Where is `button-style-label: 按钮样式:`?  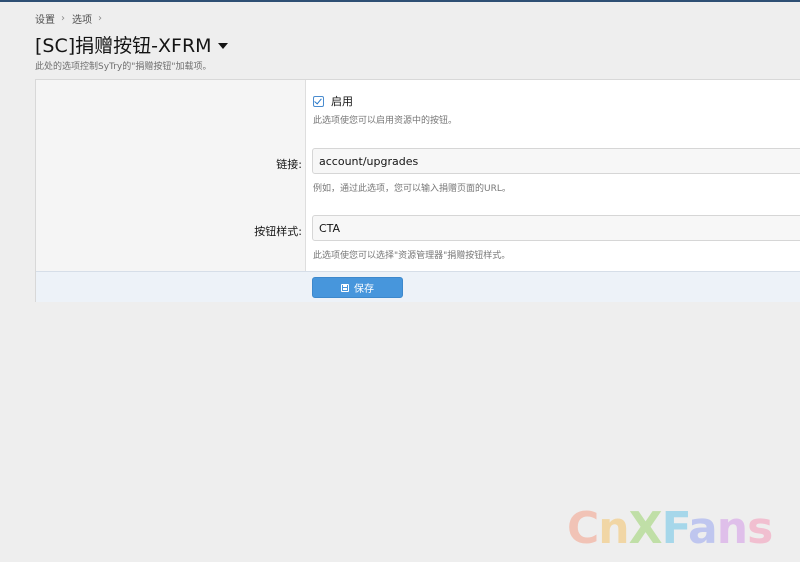 button-style-label: 按钮样式: is located at coordinates (278, 231).